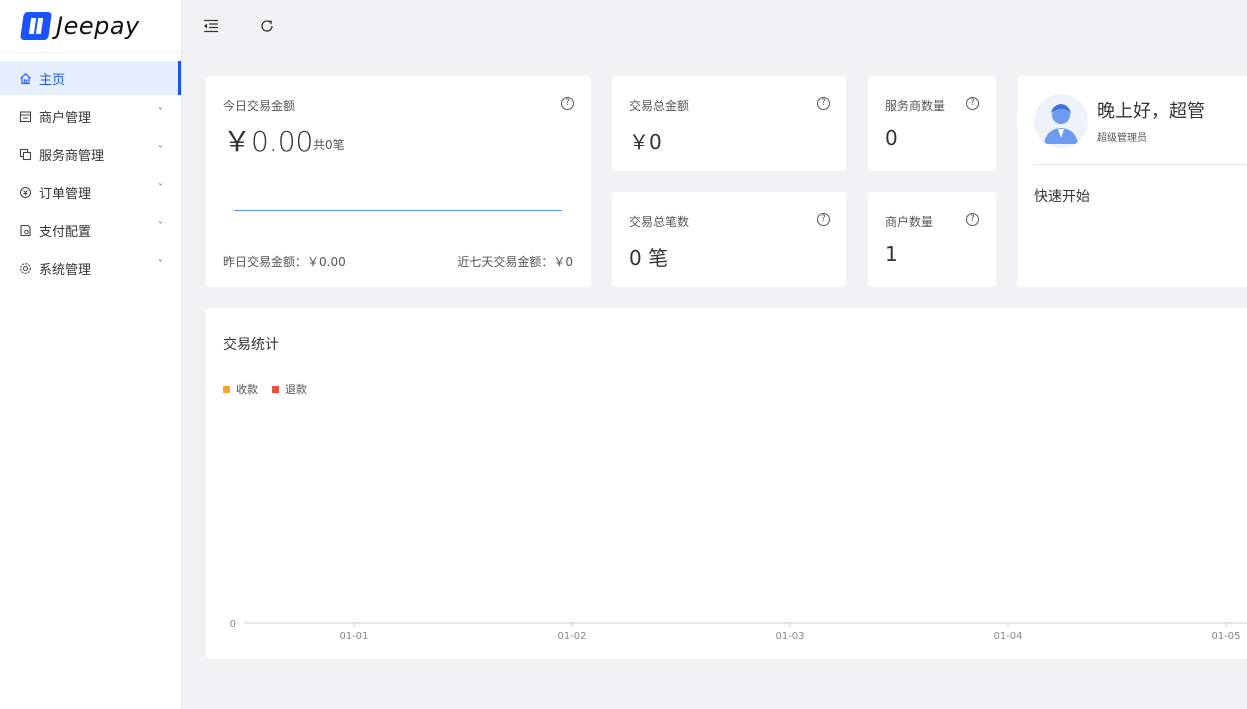  What do you see at coordinates (72, 156) in the screenshot?
I see `sidebar-item-label: 服务商管理` at bounding box center [72, 156].